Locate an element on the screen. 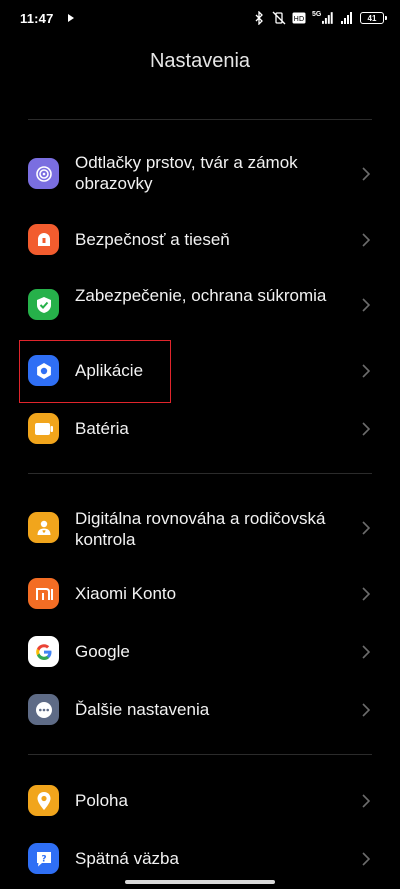 This screenshot has height=889, width=400. shield-check-icon is located at coordinates (43, 304).